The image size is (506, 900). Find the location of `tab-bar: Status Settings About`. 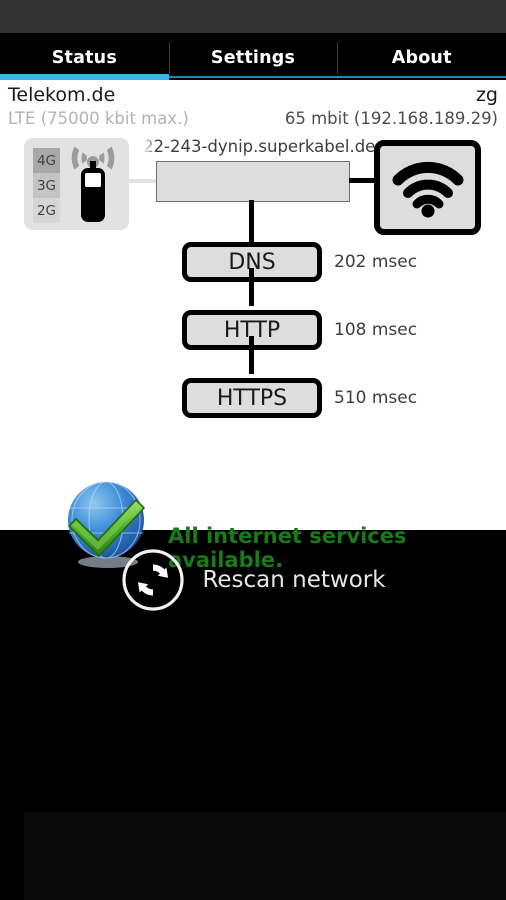

tab-bar: Status Settings About is located at coordinates (253, 57).